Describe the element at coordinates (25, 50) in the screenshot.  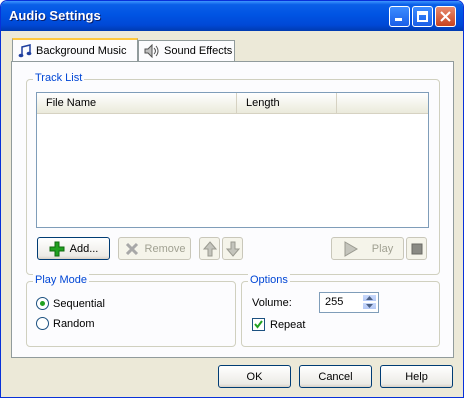
I see `music-note-icon` at that location.